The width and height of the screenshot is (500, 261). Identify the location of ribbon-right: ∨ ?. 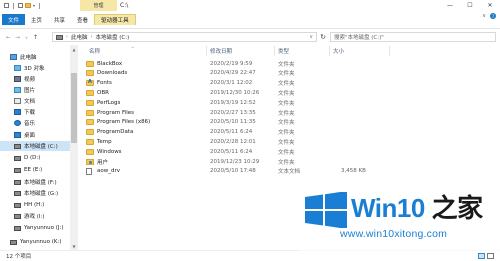
(489, 16).